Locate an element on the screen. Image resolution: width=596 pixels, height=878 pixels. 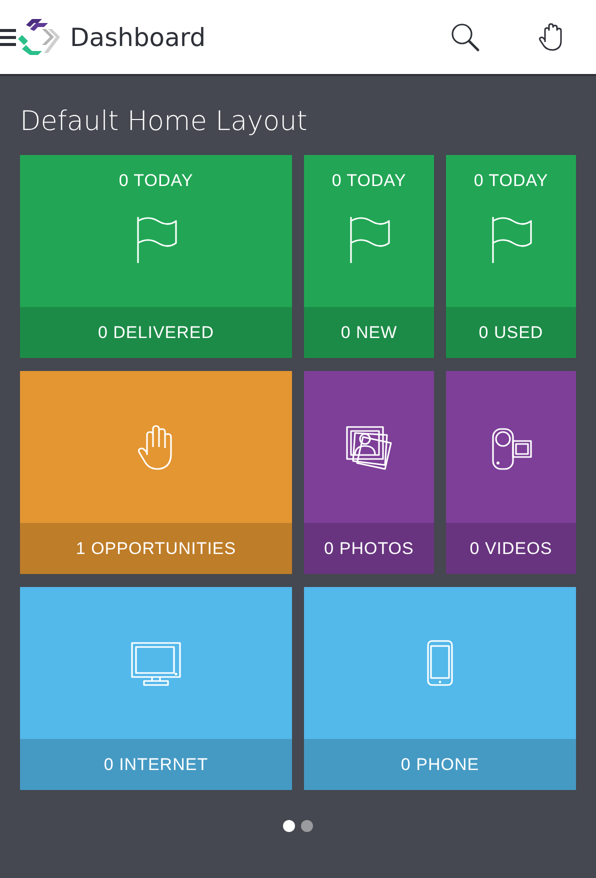
tile-label: 0 INTERNET is located at coordinates (156, 764).